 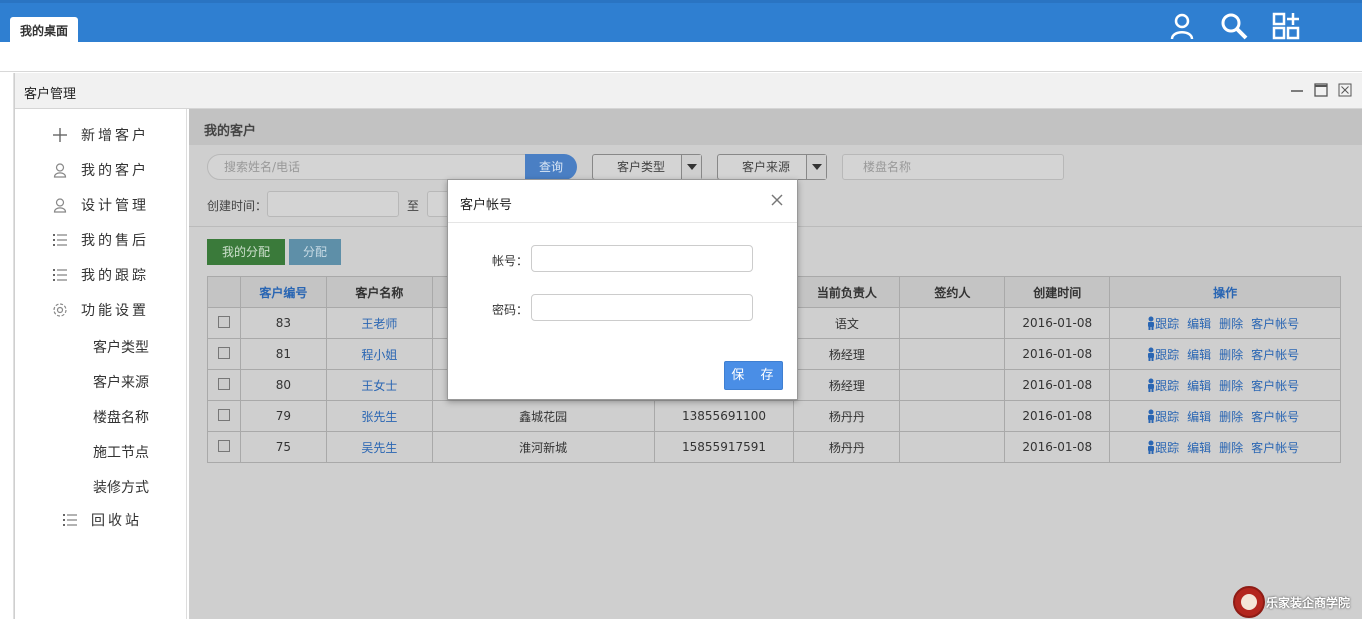 What do you see at coordinates (101, 205) in the screenshot?
I see `sidebar-item-design-management: 设计管理` at bounding box center [101, 205].